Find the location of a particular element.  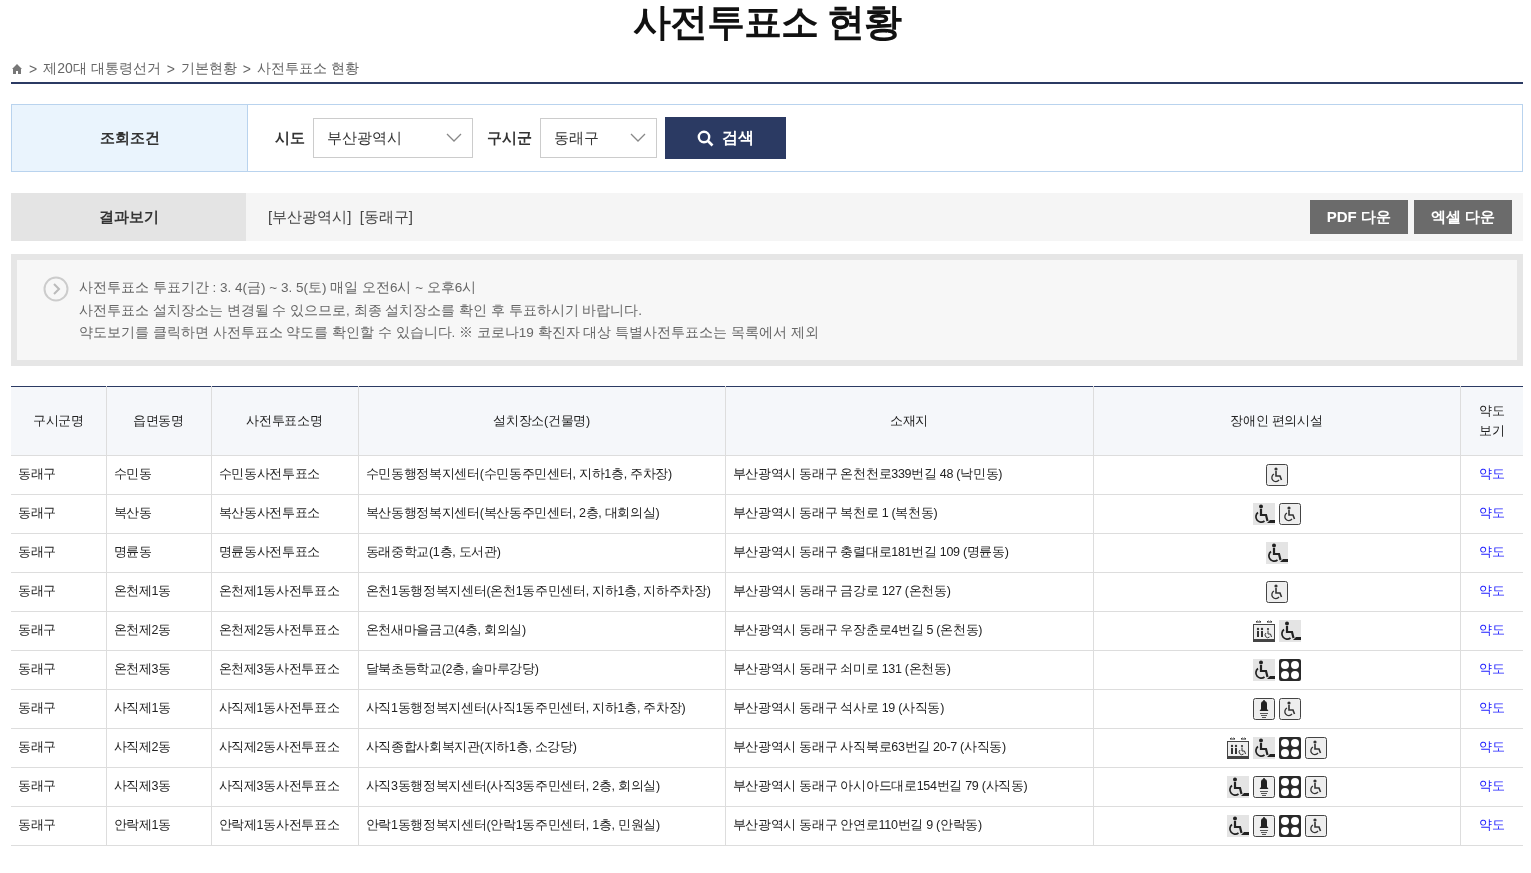

dropdown-field: 동래구 is located at coordinates (598, 138).